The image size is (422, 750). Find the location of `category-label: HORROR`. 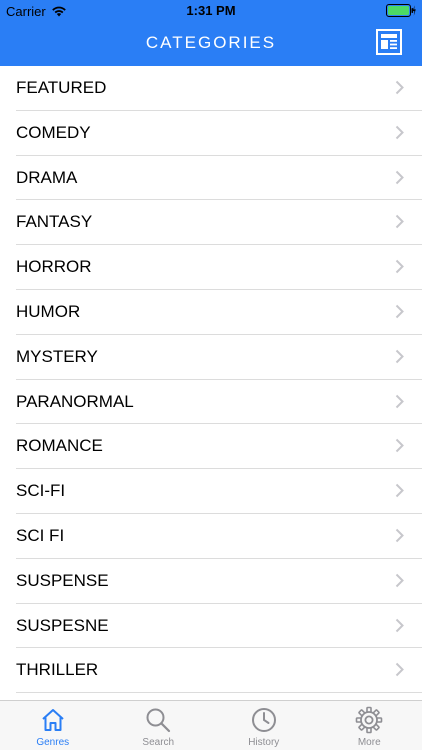

category-label: HORROR is located at coordinates (54, 267).